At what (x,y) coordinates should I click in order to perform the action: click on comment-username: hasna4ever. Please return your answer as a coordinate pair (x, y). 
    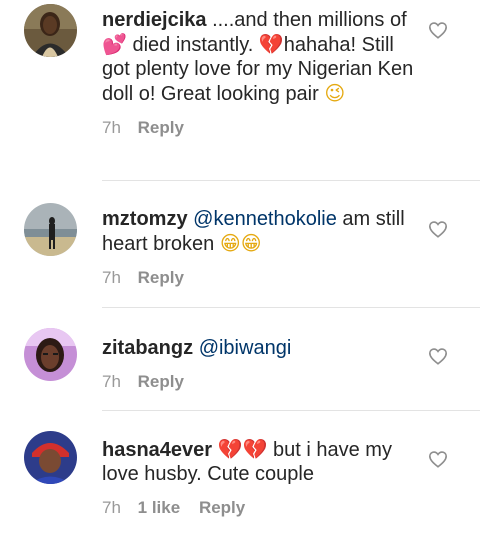
    Looking at the image, I should click on (157, 450).